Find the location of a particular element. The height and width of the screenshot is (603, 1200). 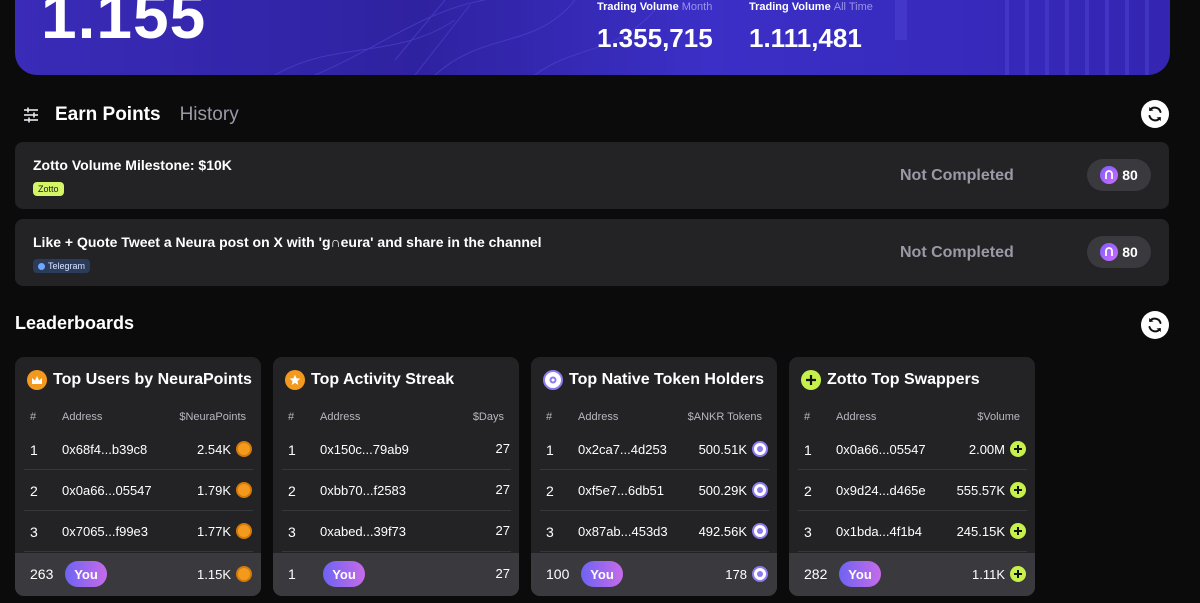

row-address: 0x7065...f99e3 is located at coordinates (105, 531).